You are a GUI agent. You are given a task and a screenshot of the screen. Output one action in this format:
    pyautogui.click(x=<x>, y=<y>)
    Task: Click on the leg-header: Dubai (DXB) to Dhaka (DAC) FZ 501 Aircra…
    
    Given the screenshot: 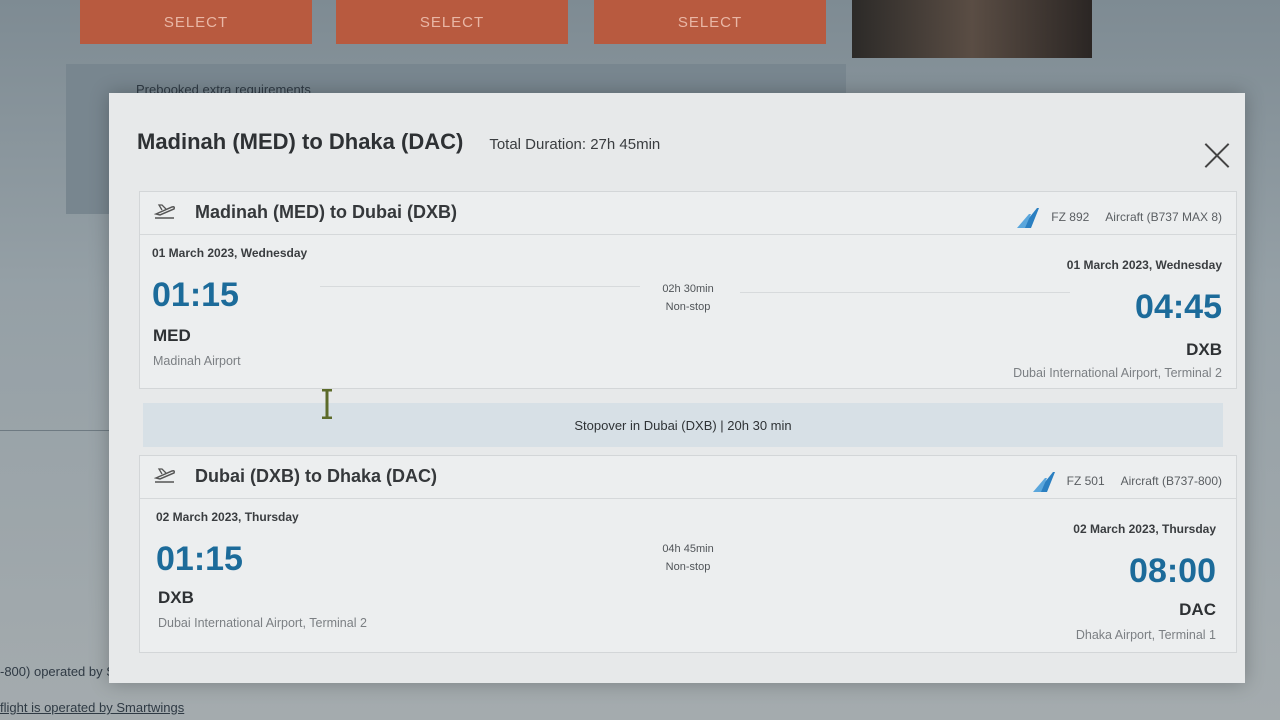 What is the action you would take?
    pyautogui.click(x=688, y=477)
    